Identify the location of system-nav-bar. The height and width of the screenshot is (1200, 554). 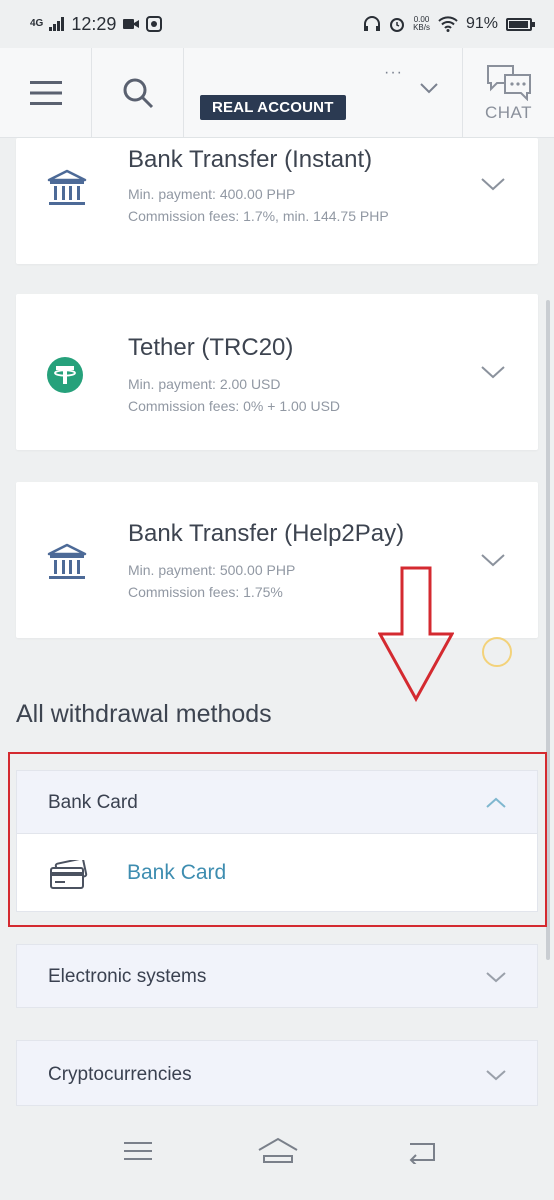
(277, 1156).